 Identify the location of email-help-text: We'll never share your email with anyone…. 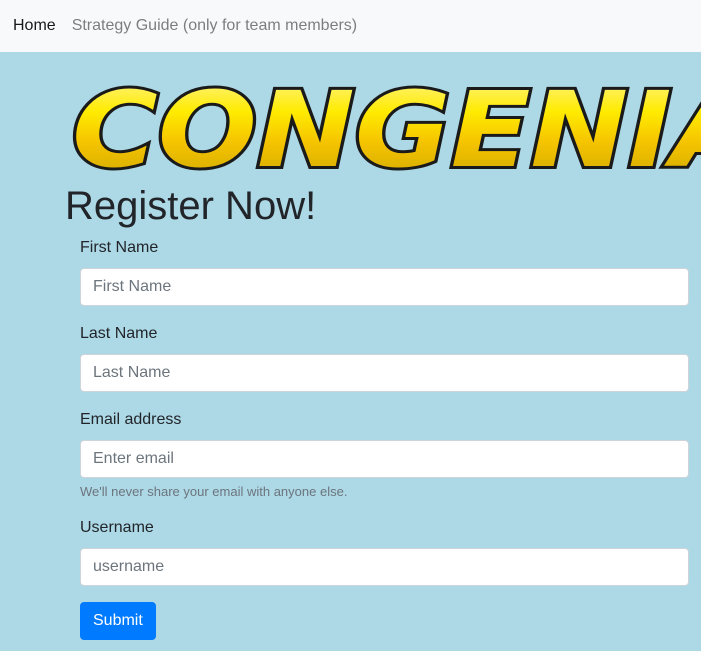
(214, 491).